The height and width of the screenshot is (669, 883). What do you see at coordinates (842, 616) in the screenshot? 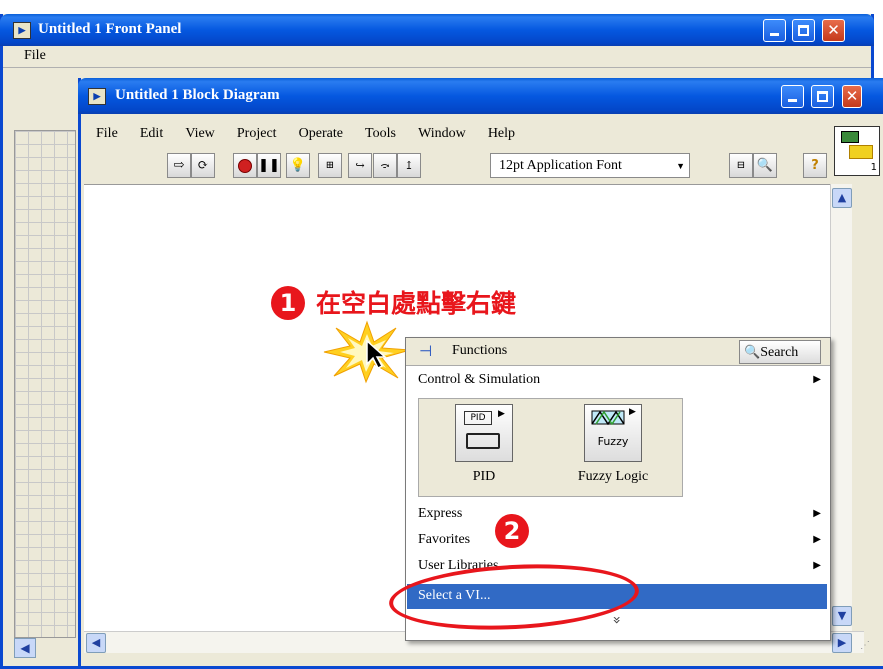
I see `scroll-down-button: ▼` at bounding box center [842, 616].